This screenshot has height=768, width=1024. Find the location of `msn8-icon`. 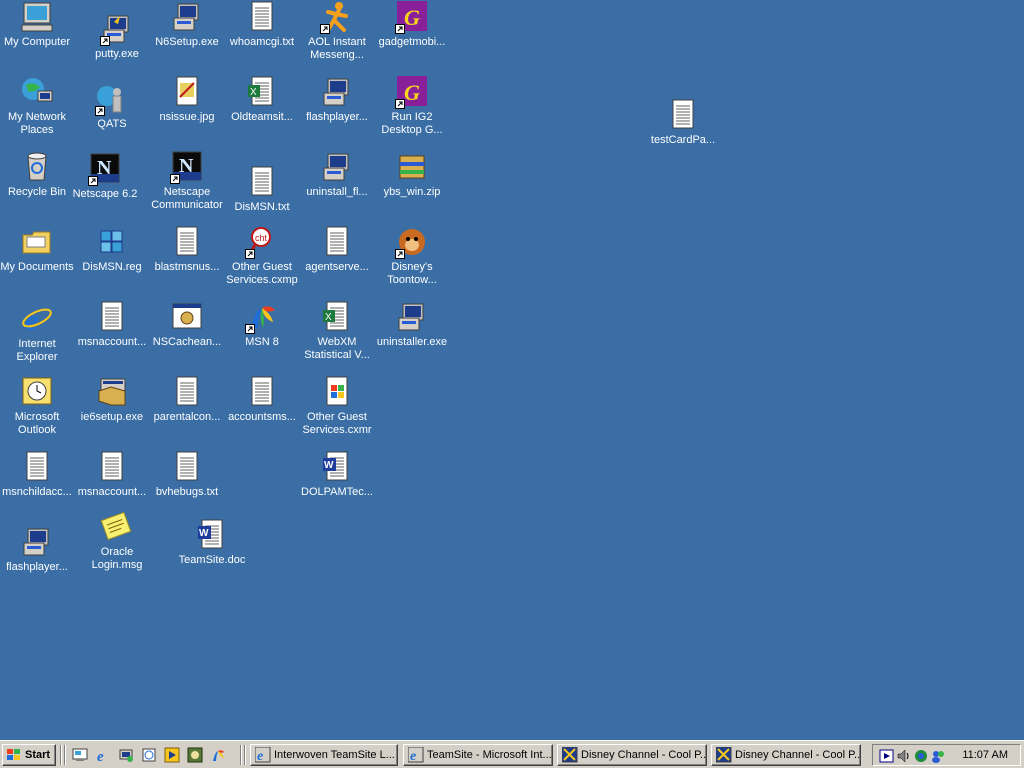

msn8-icon is located at coordinates (262, 317).